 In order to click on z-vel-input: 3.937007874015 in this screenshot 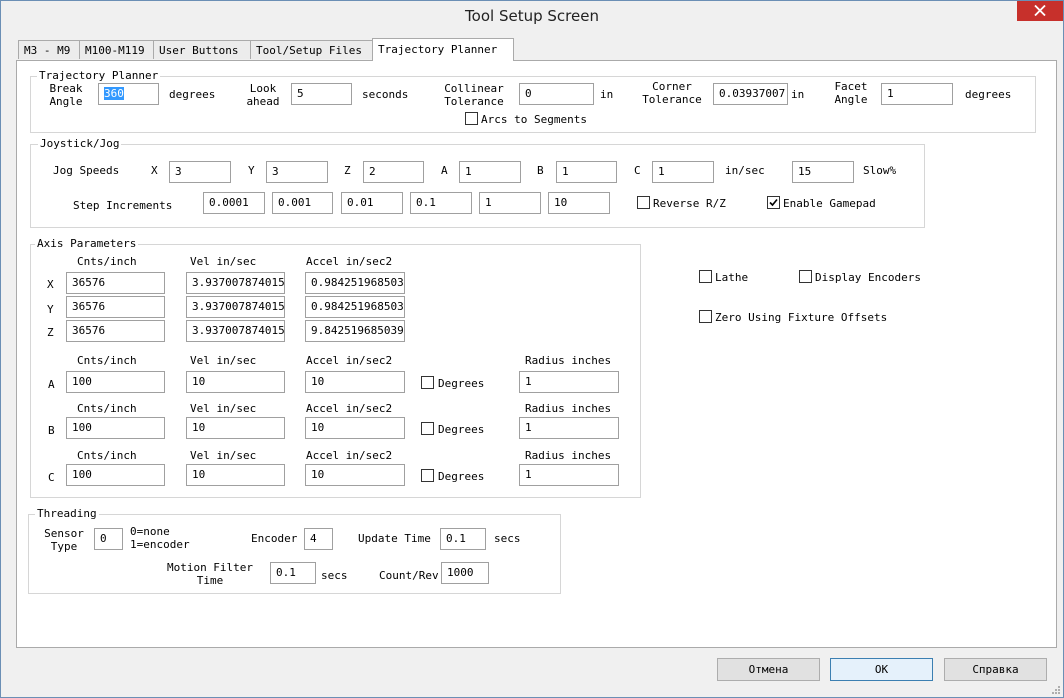, I will do `click(235, 331)`.